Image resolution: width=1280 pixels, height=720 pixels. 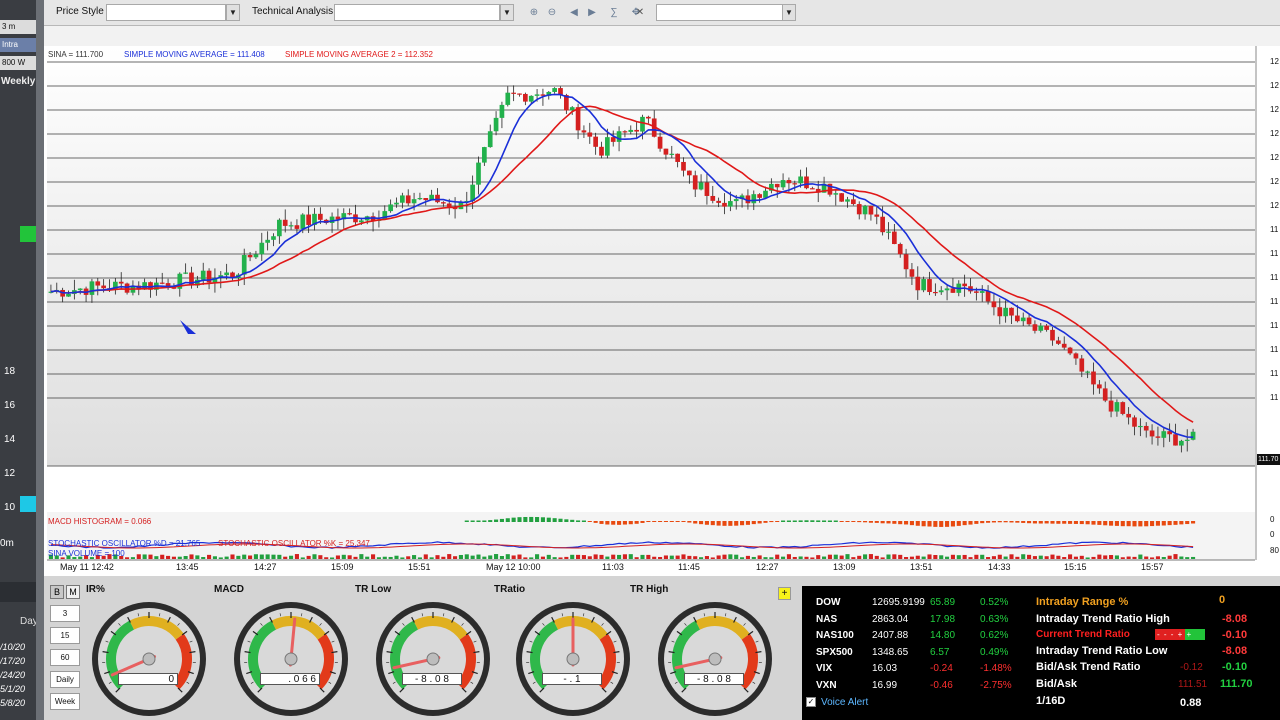 I want to click on scroll-left-icon: ◀, so click(x=574, y=12).